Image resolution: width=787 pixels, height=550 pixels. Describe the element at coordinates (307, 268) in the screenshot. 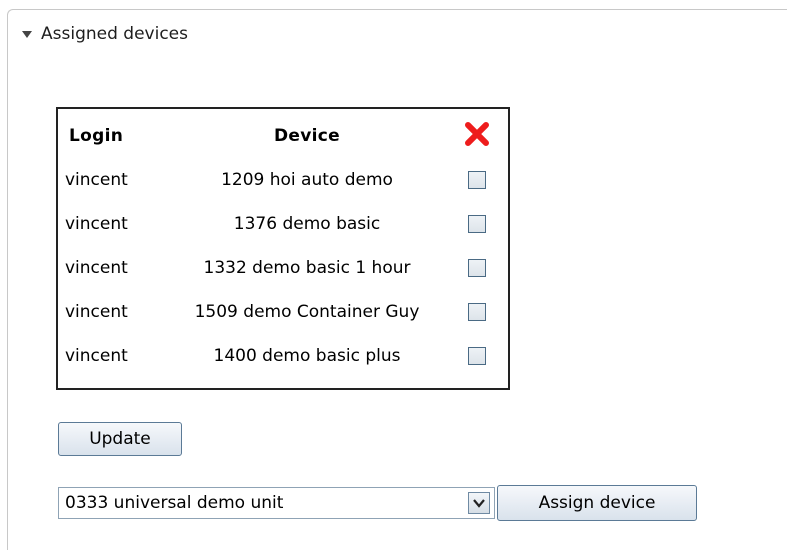

I see `row-device: 1332 demo basic 1 hour` at that location.